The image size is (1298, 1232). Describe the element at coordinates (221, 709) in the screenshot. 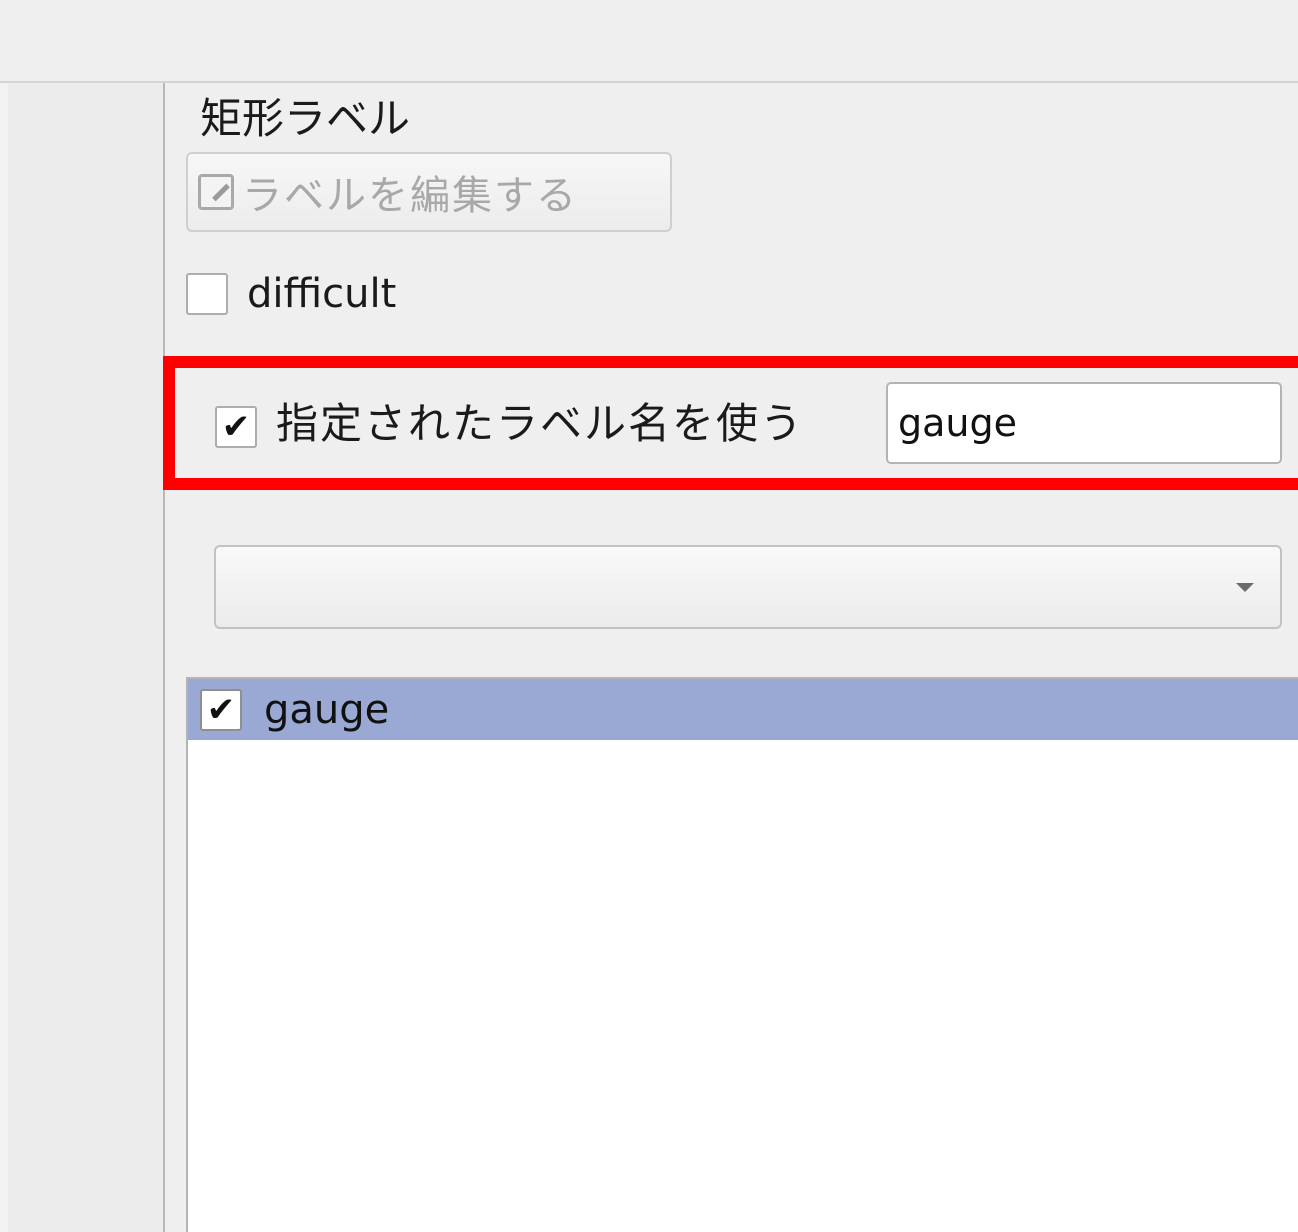

I see `list-item-checkbox: ✔` at that location.